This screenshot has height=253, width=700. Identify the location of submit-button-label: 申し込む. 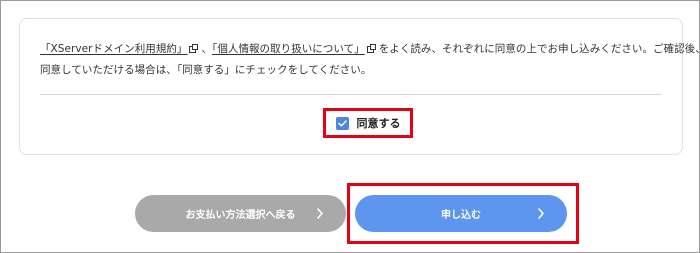
(461, 215).